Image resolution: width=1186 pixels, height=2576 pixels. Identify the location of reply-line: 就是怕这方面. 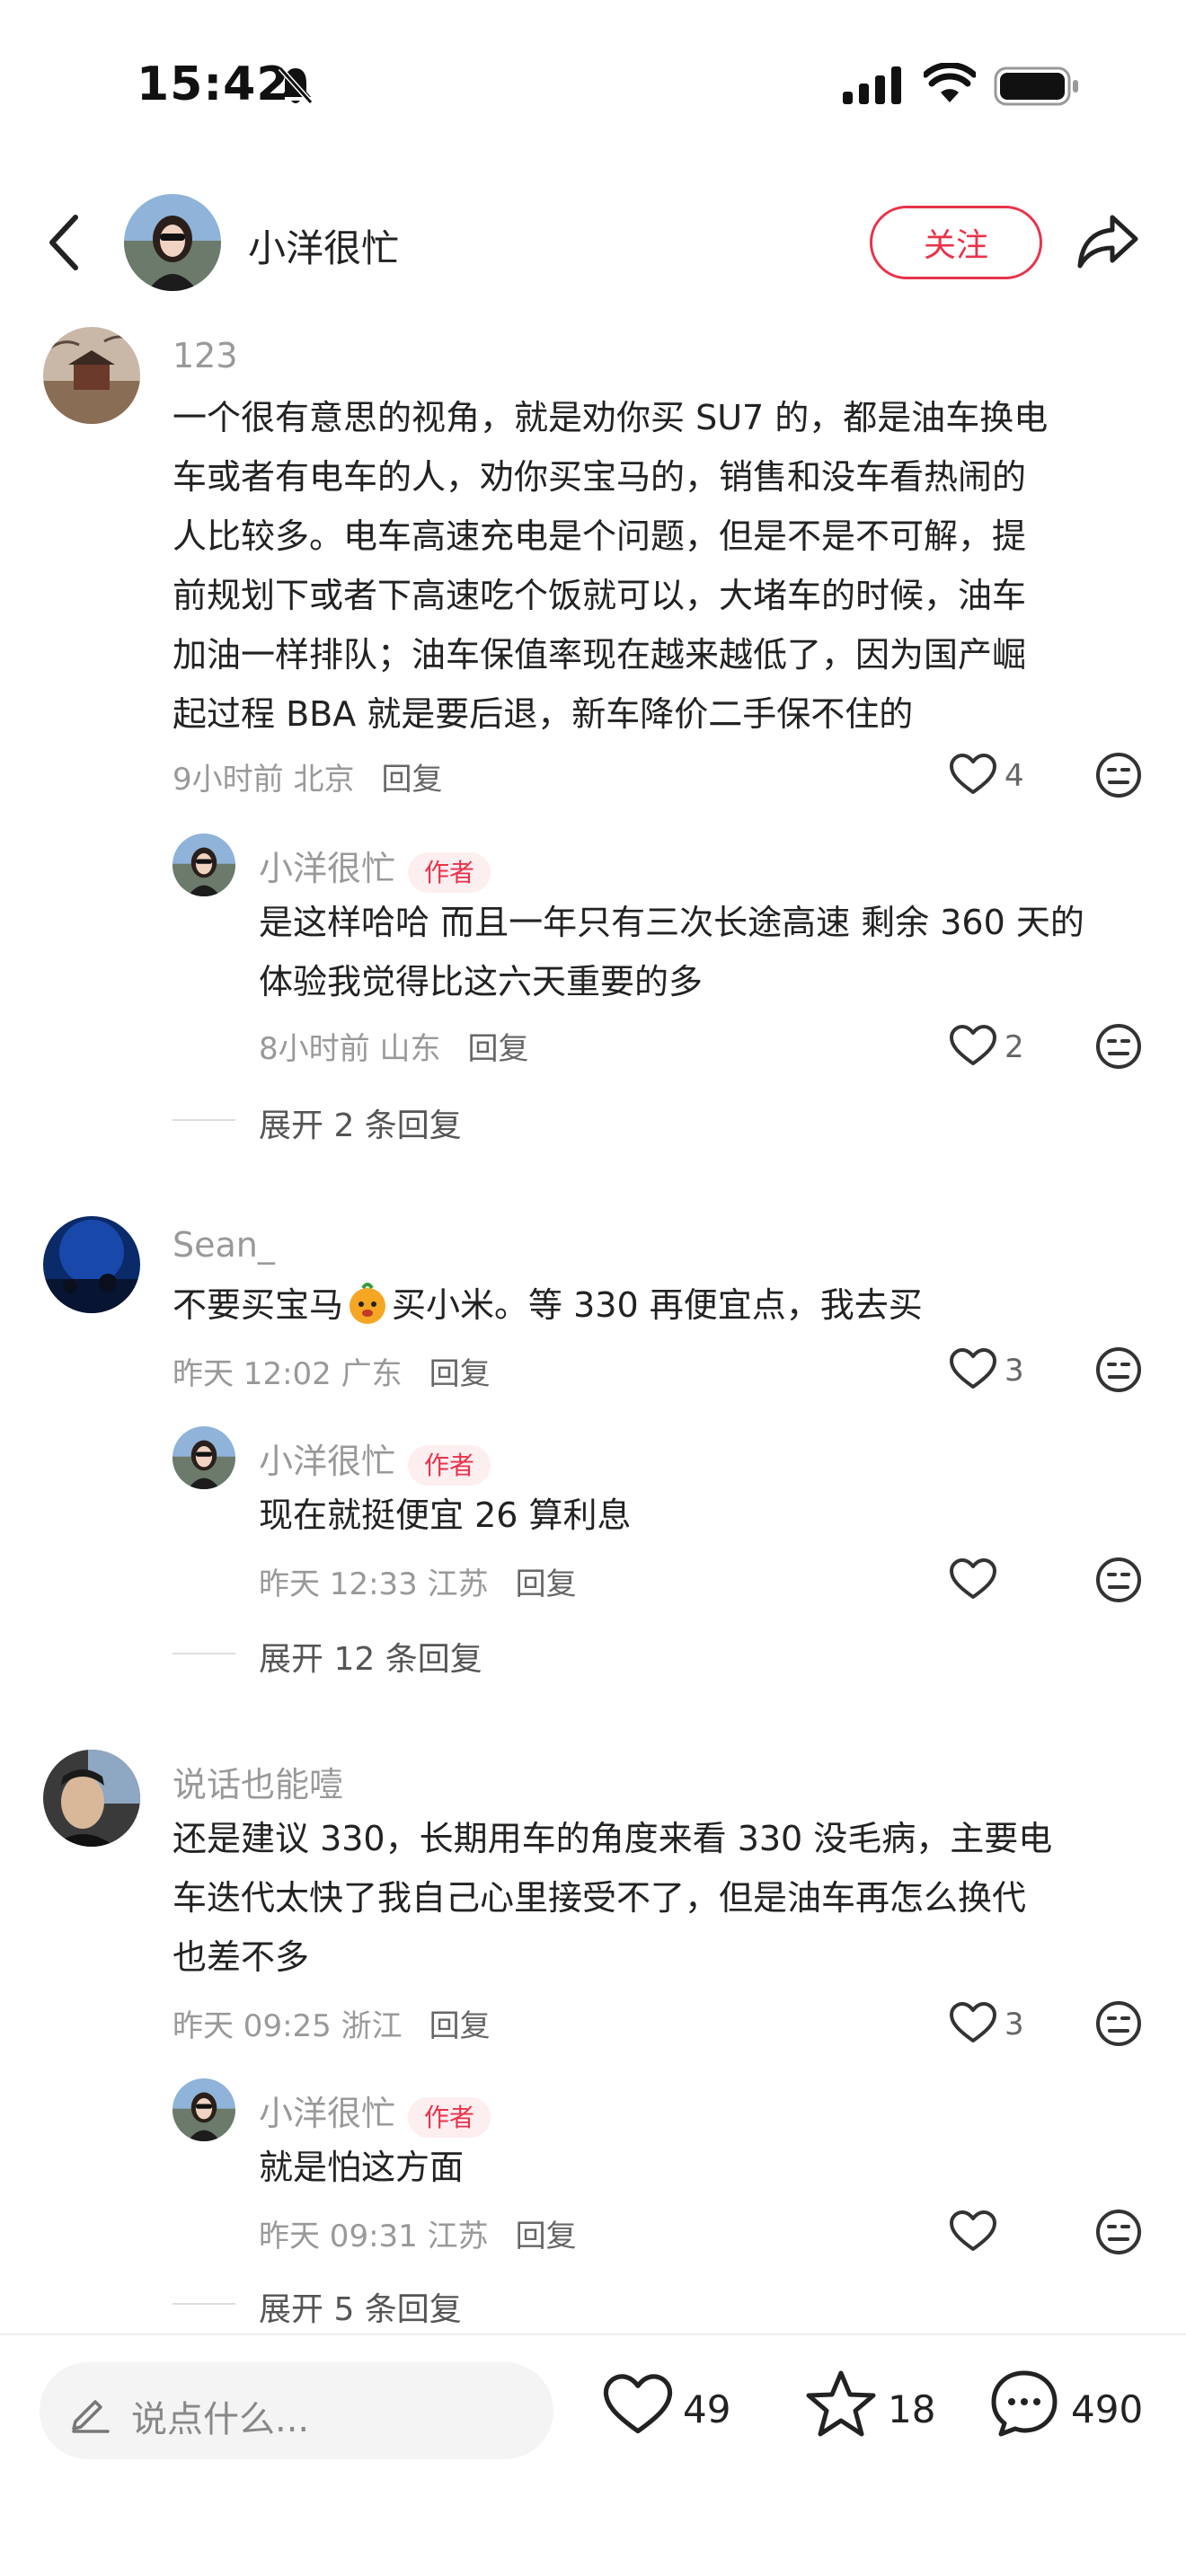
(362, 2167).